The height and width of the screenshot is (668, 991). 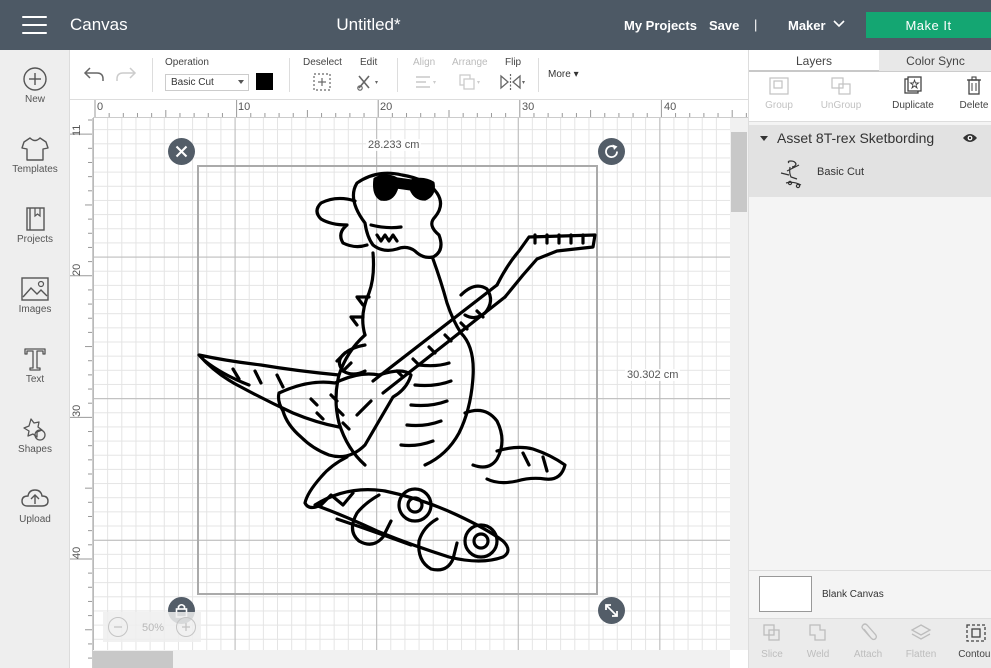 I want to click on deselect-icon, so click(x=322, y=82).